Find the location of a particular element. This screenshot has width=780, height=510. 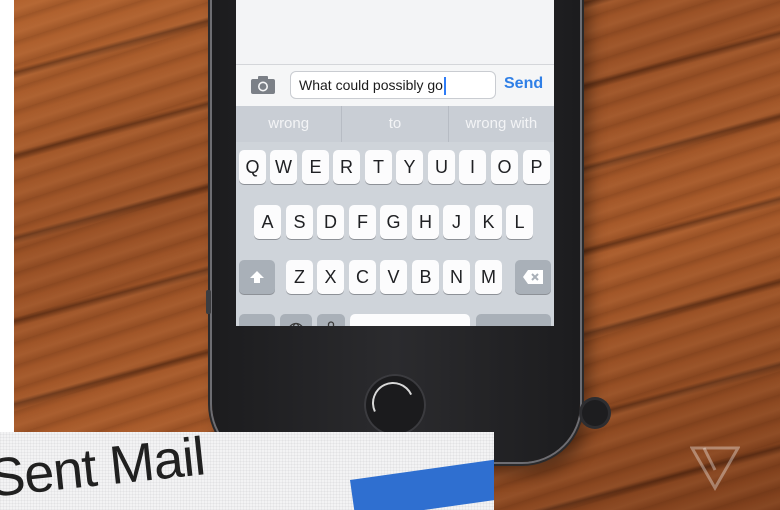

key-x: X is located at coordinates (330, 277).